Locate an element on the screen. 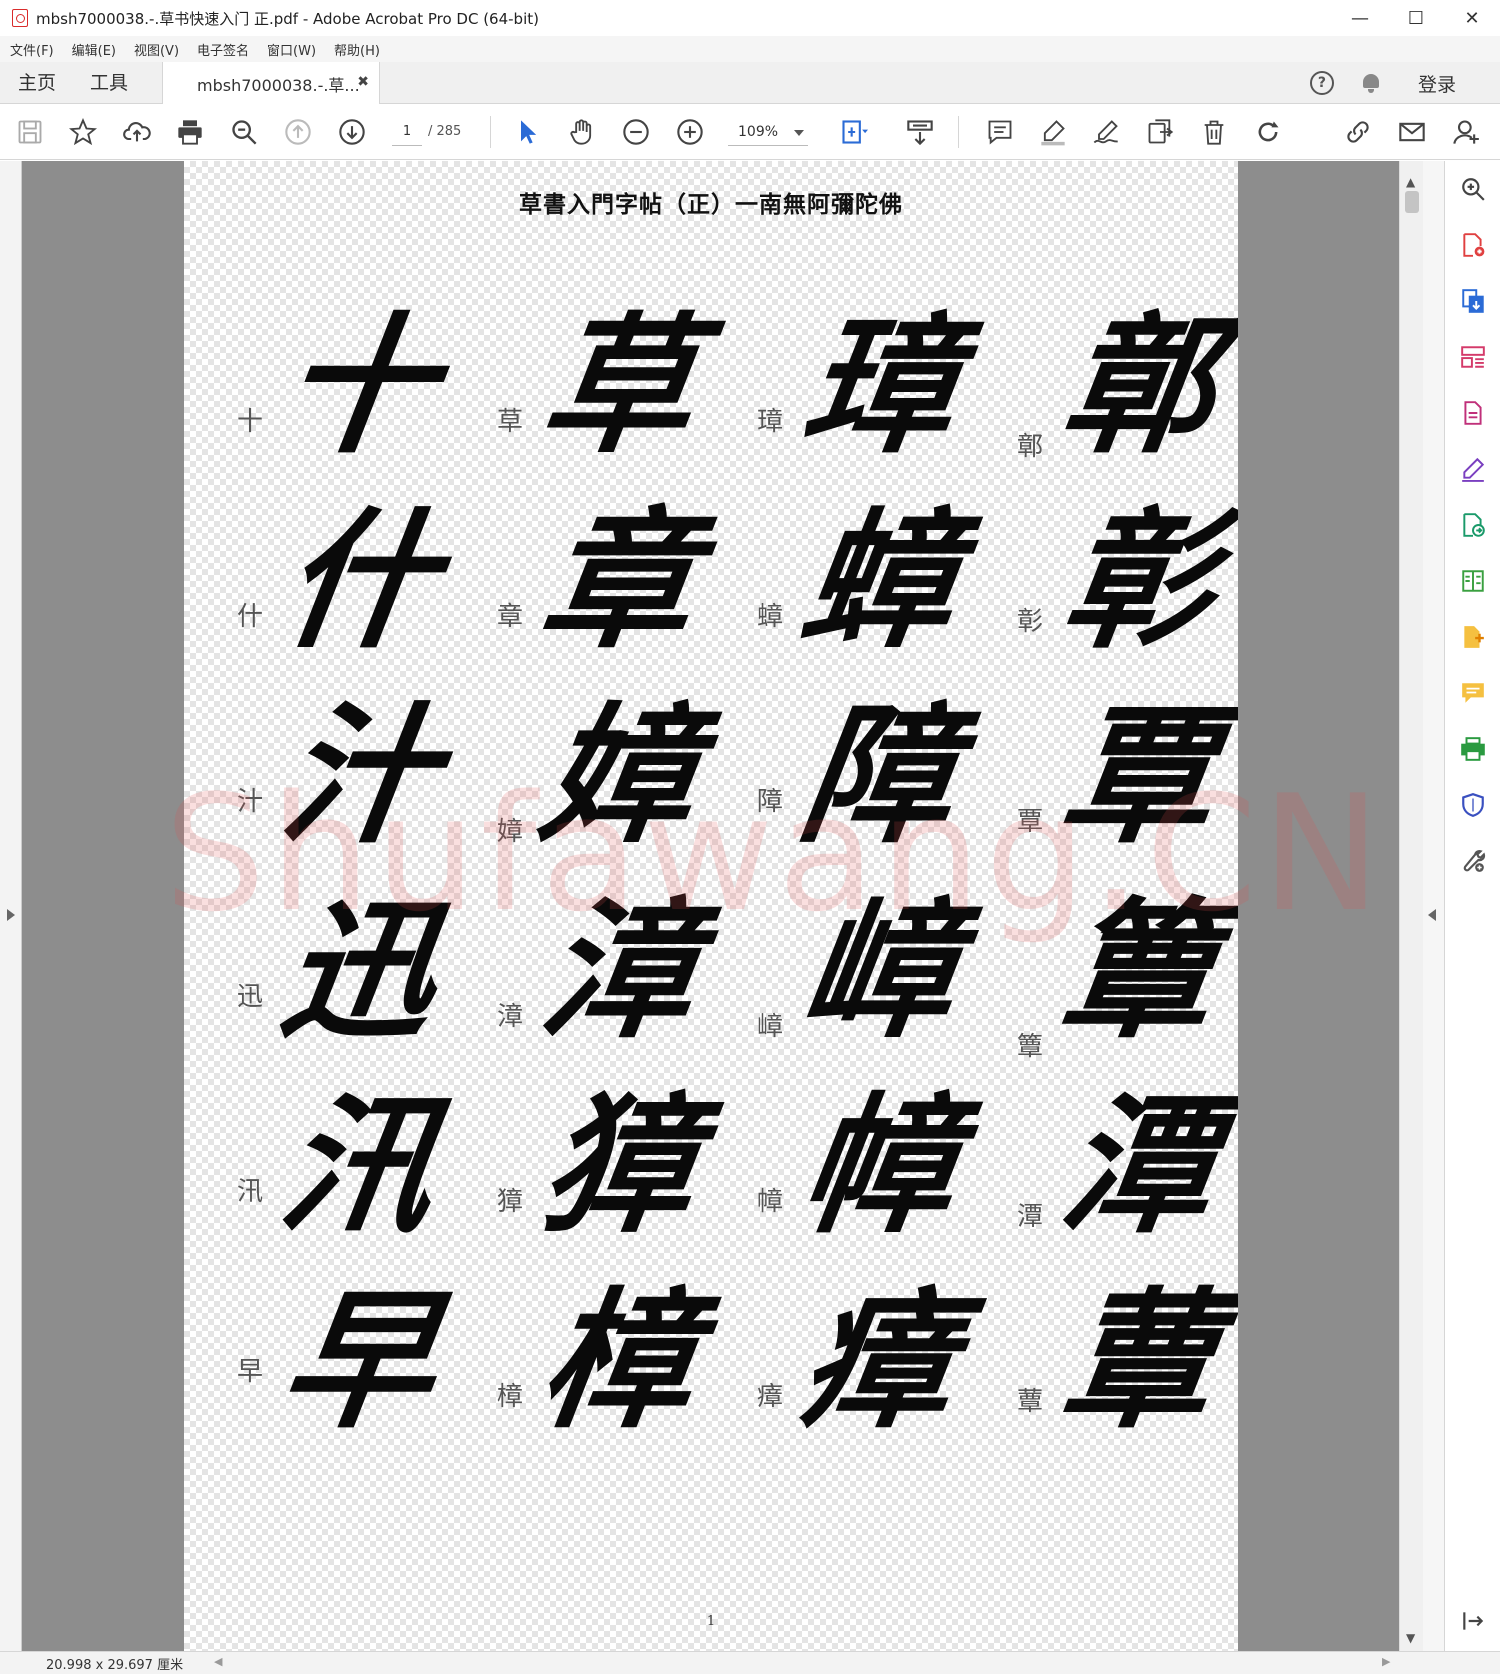  toolbar: 1 / 285 109% is located at coordinates (750, 132).